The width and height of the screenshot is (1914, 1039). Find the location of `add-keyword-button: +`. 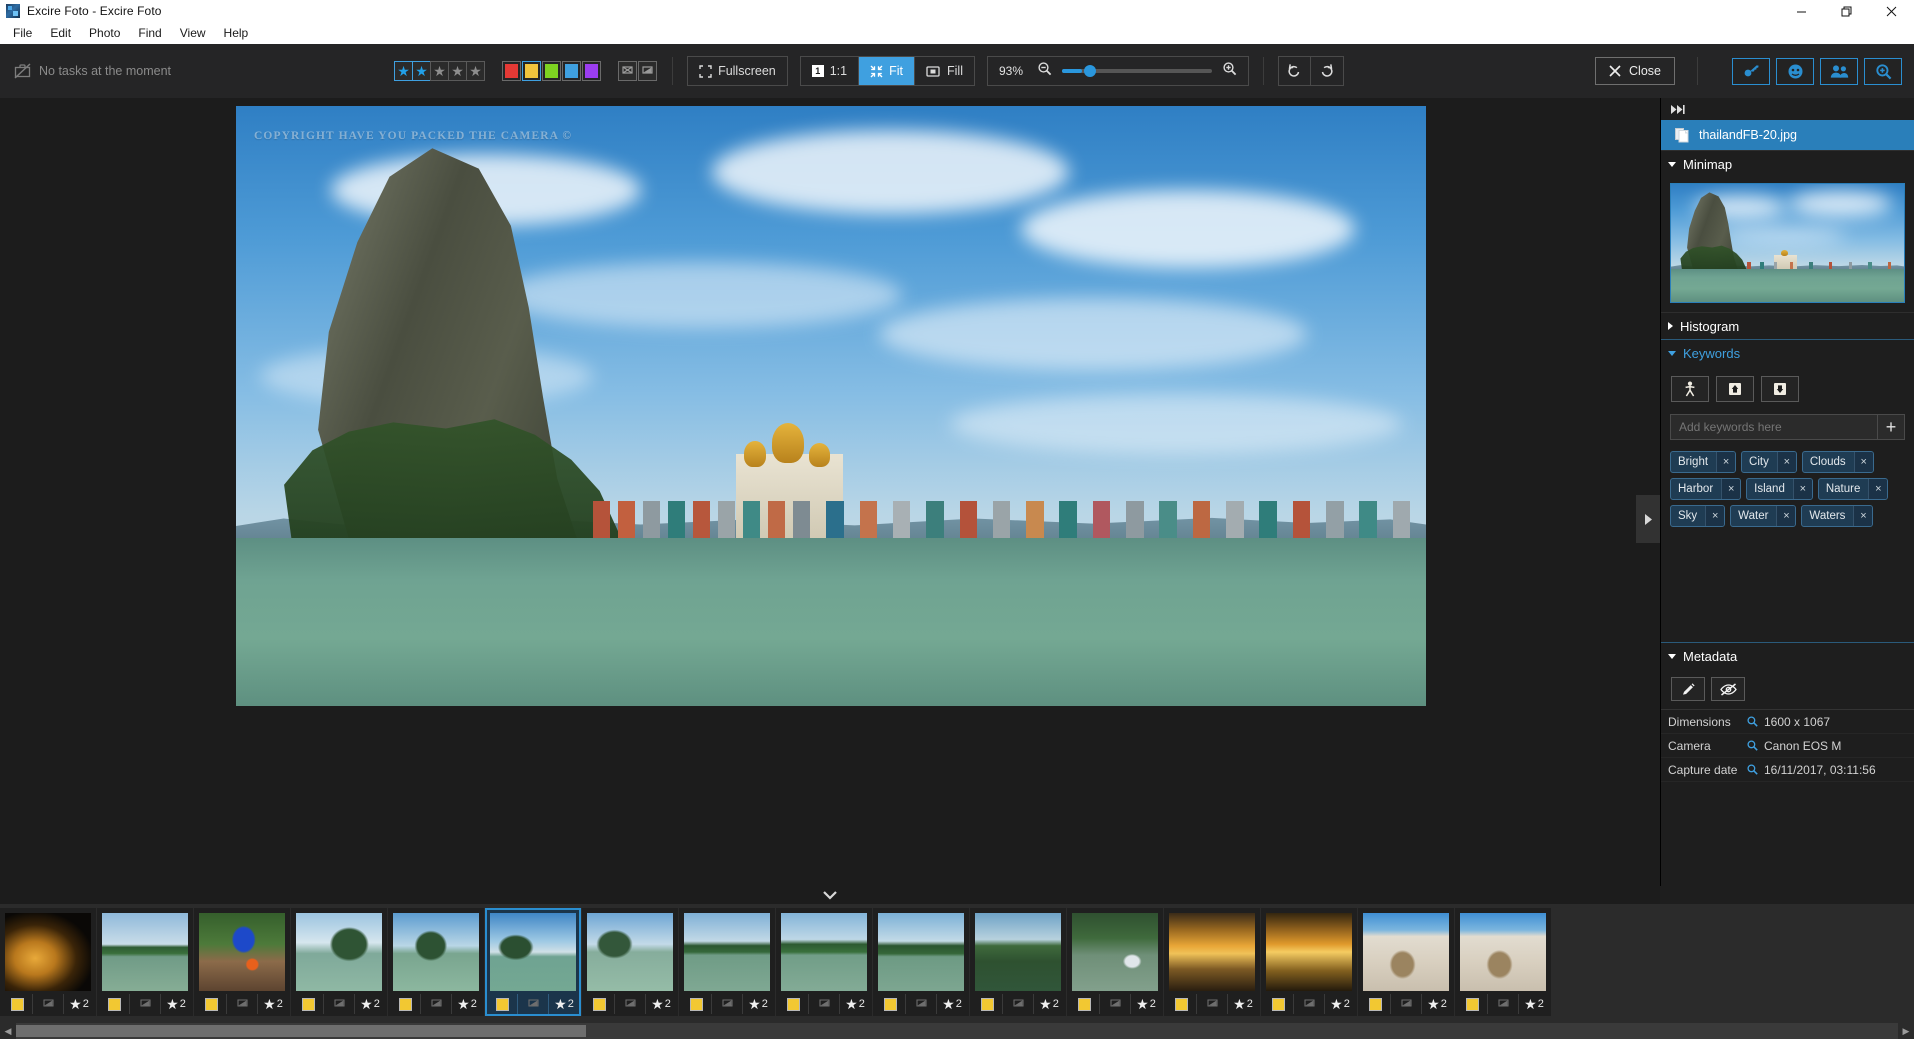

add-keyword-button: + is located at coordinates (1891, 427).